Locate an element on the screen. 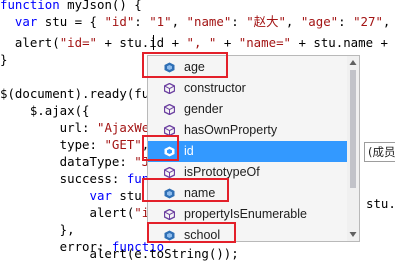  code-line-12-tail: stu. is located at coordinates (380, 203).